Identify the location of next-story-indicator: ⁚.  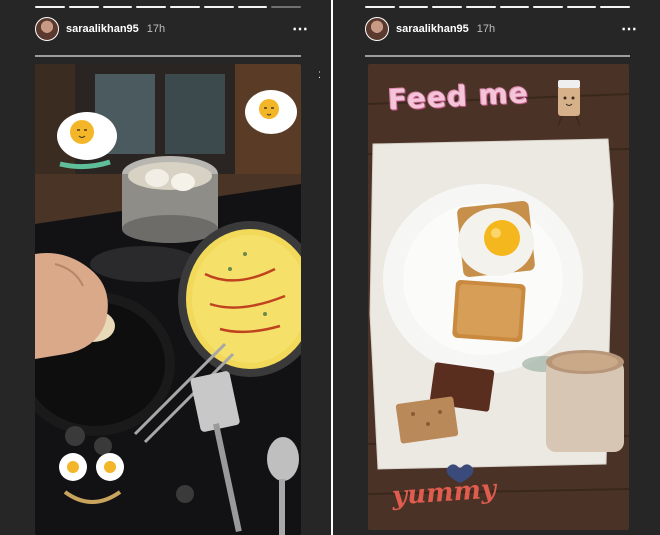
(320, 75).